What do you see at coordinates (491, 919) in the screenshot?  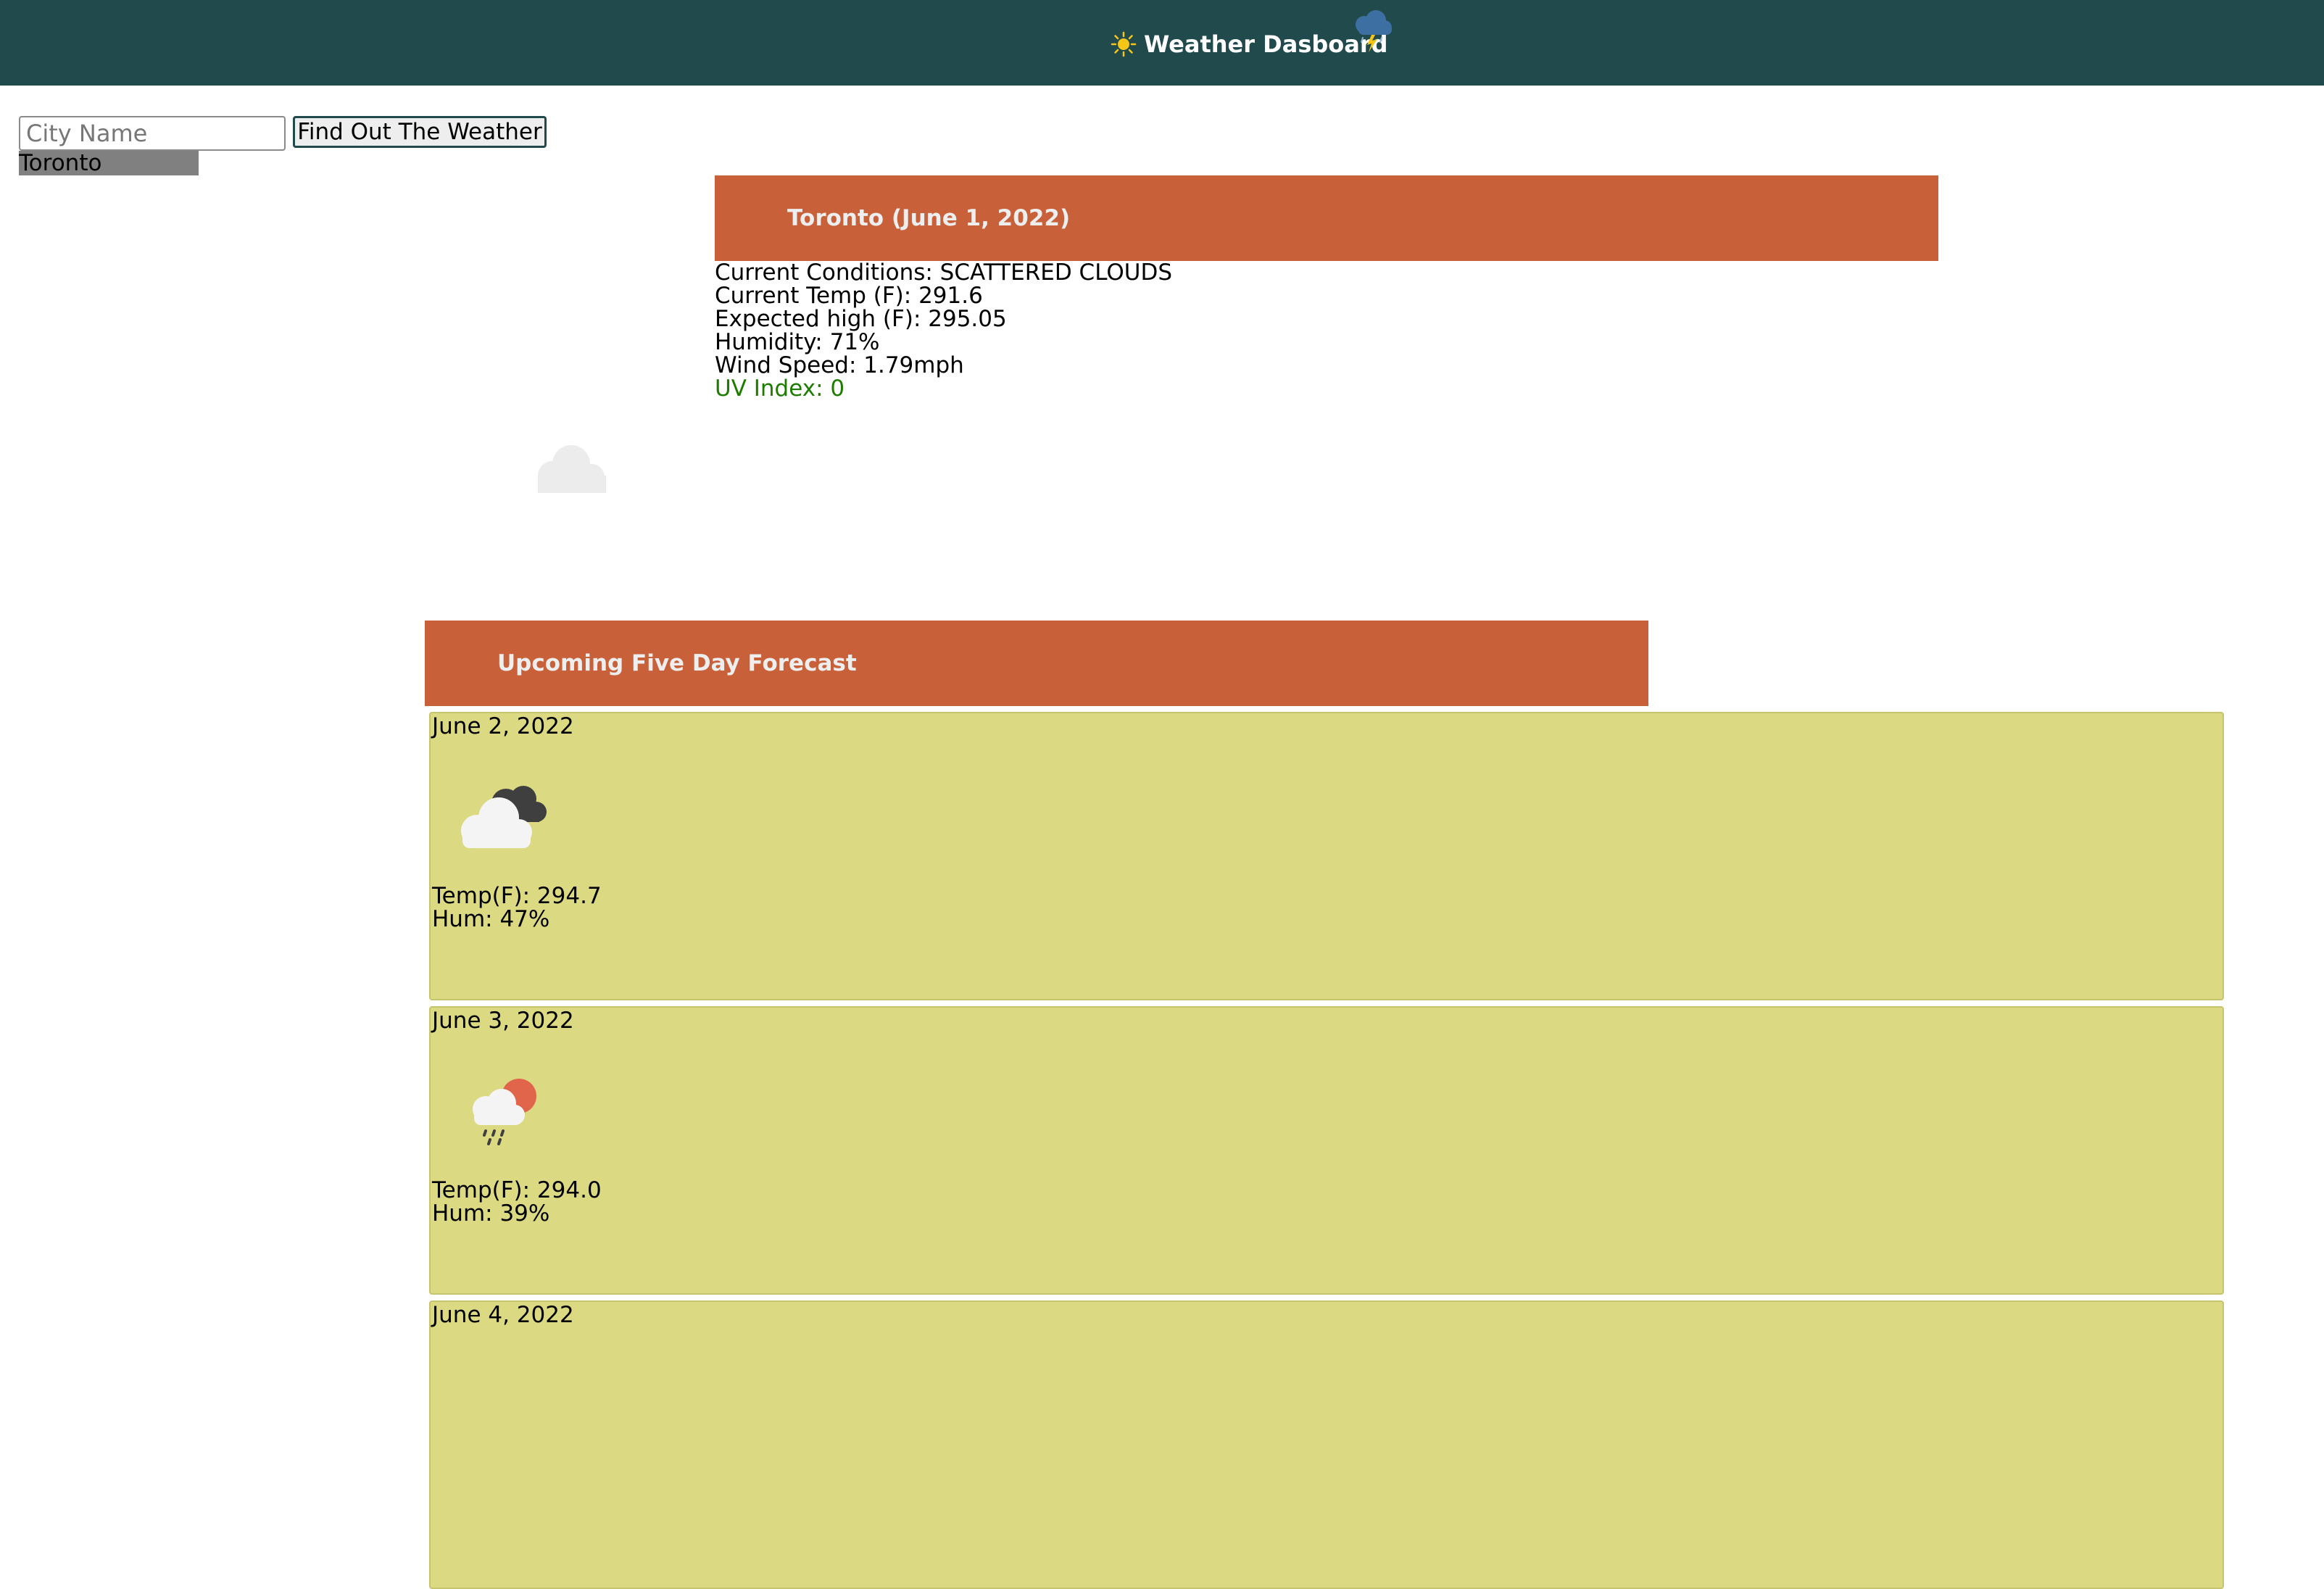 I see `forecast-humidity: Hum: 47%` at bounding box center [491, 919].